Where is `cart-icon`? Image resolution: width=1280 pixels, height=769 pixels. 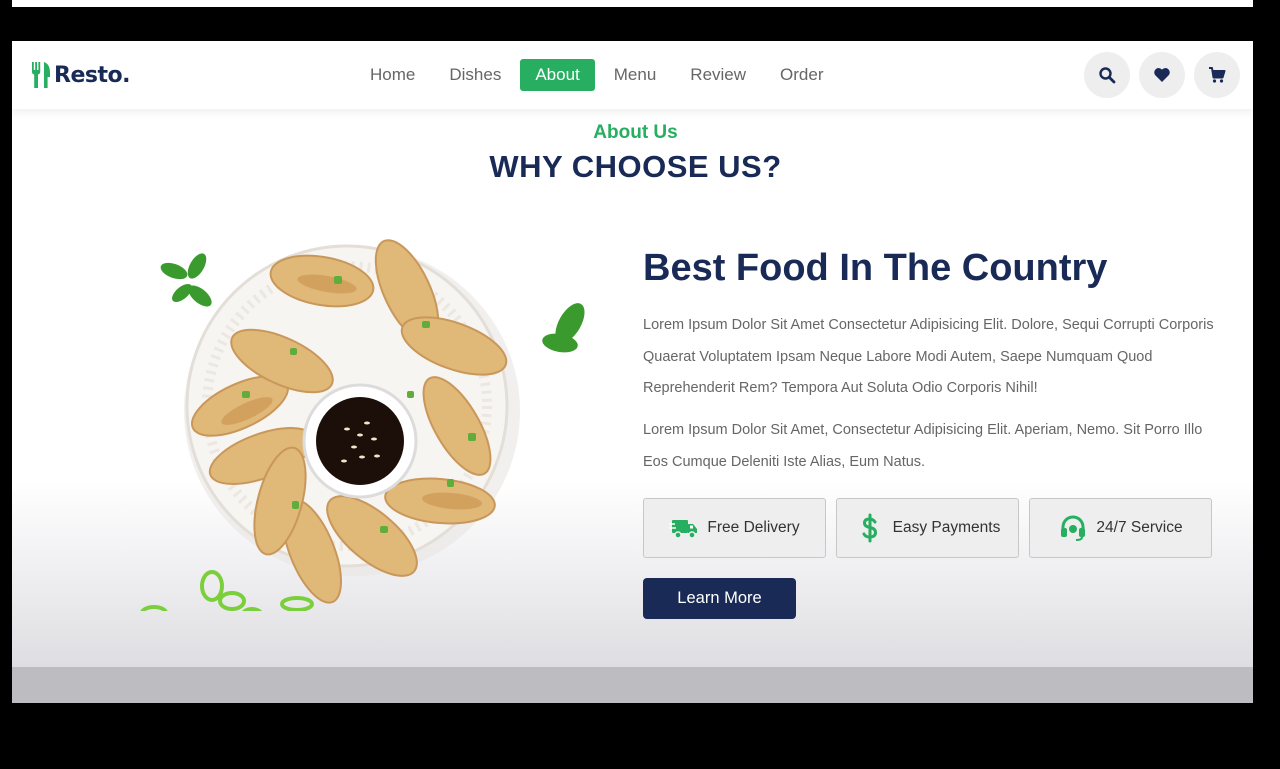
cart-icon is located at coordinates (1217, 75).